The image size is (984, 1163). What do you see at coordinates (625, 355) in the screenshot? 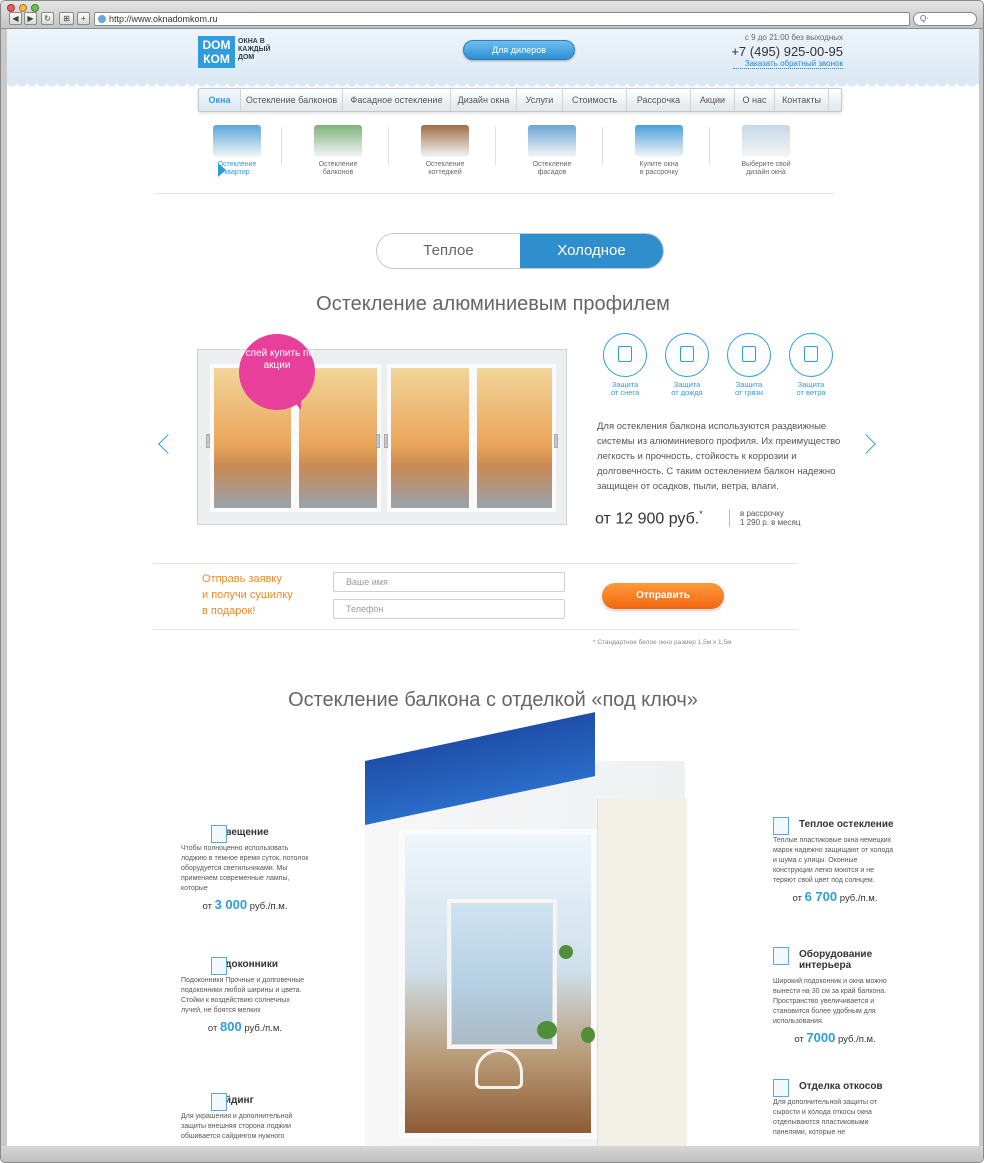
I see `snow-protection-icon` at bounding box center [625, 355].